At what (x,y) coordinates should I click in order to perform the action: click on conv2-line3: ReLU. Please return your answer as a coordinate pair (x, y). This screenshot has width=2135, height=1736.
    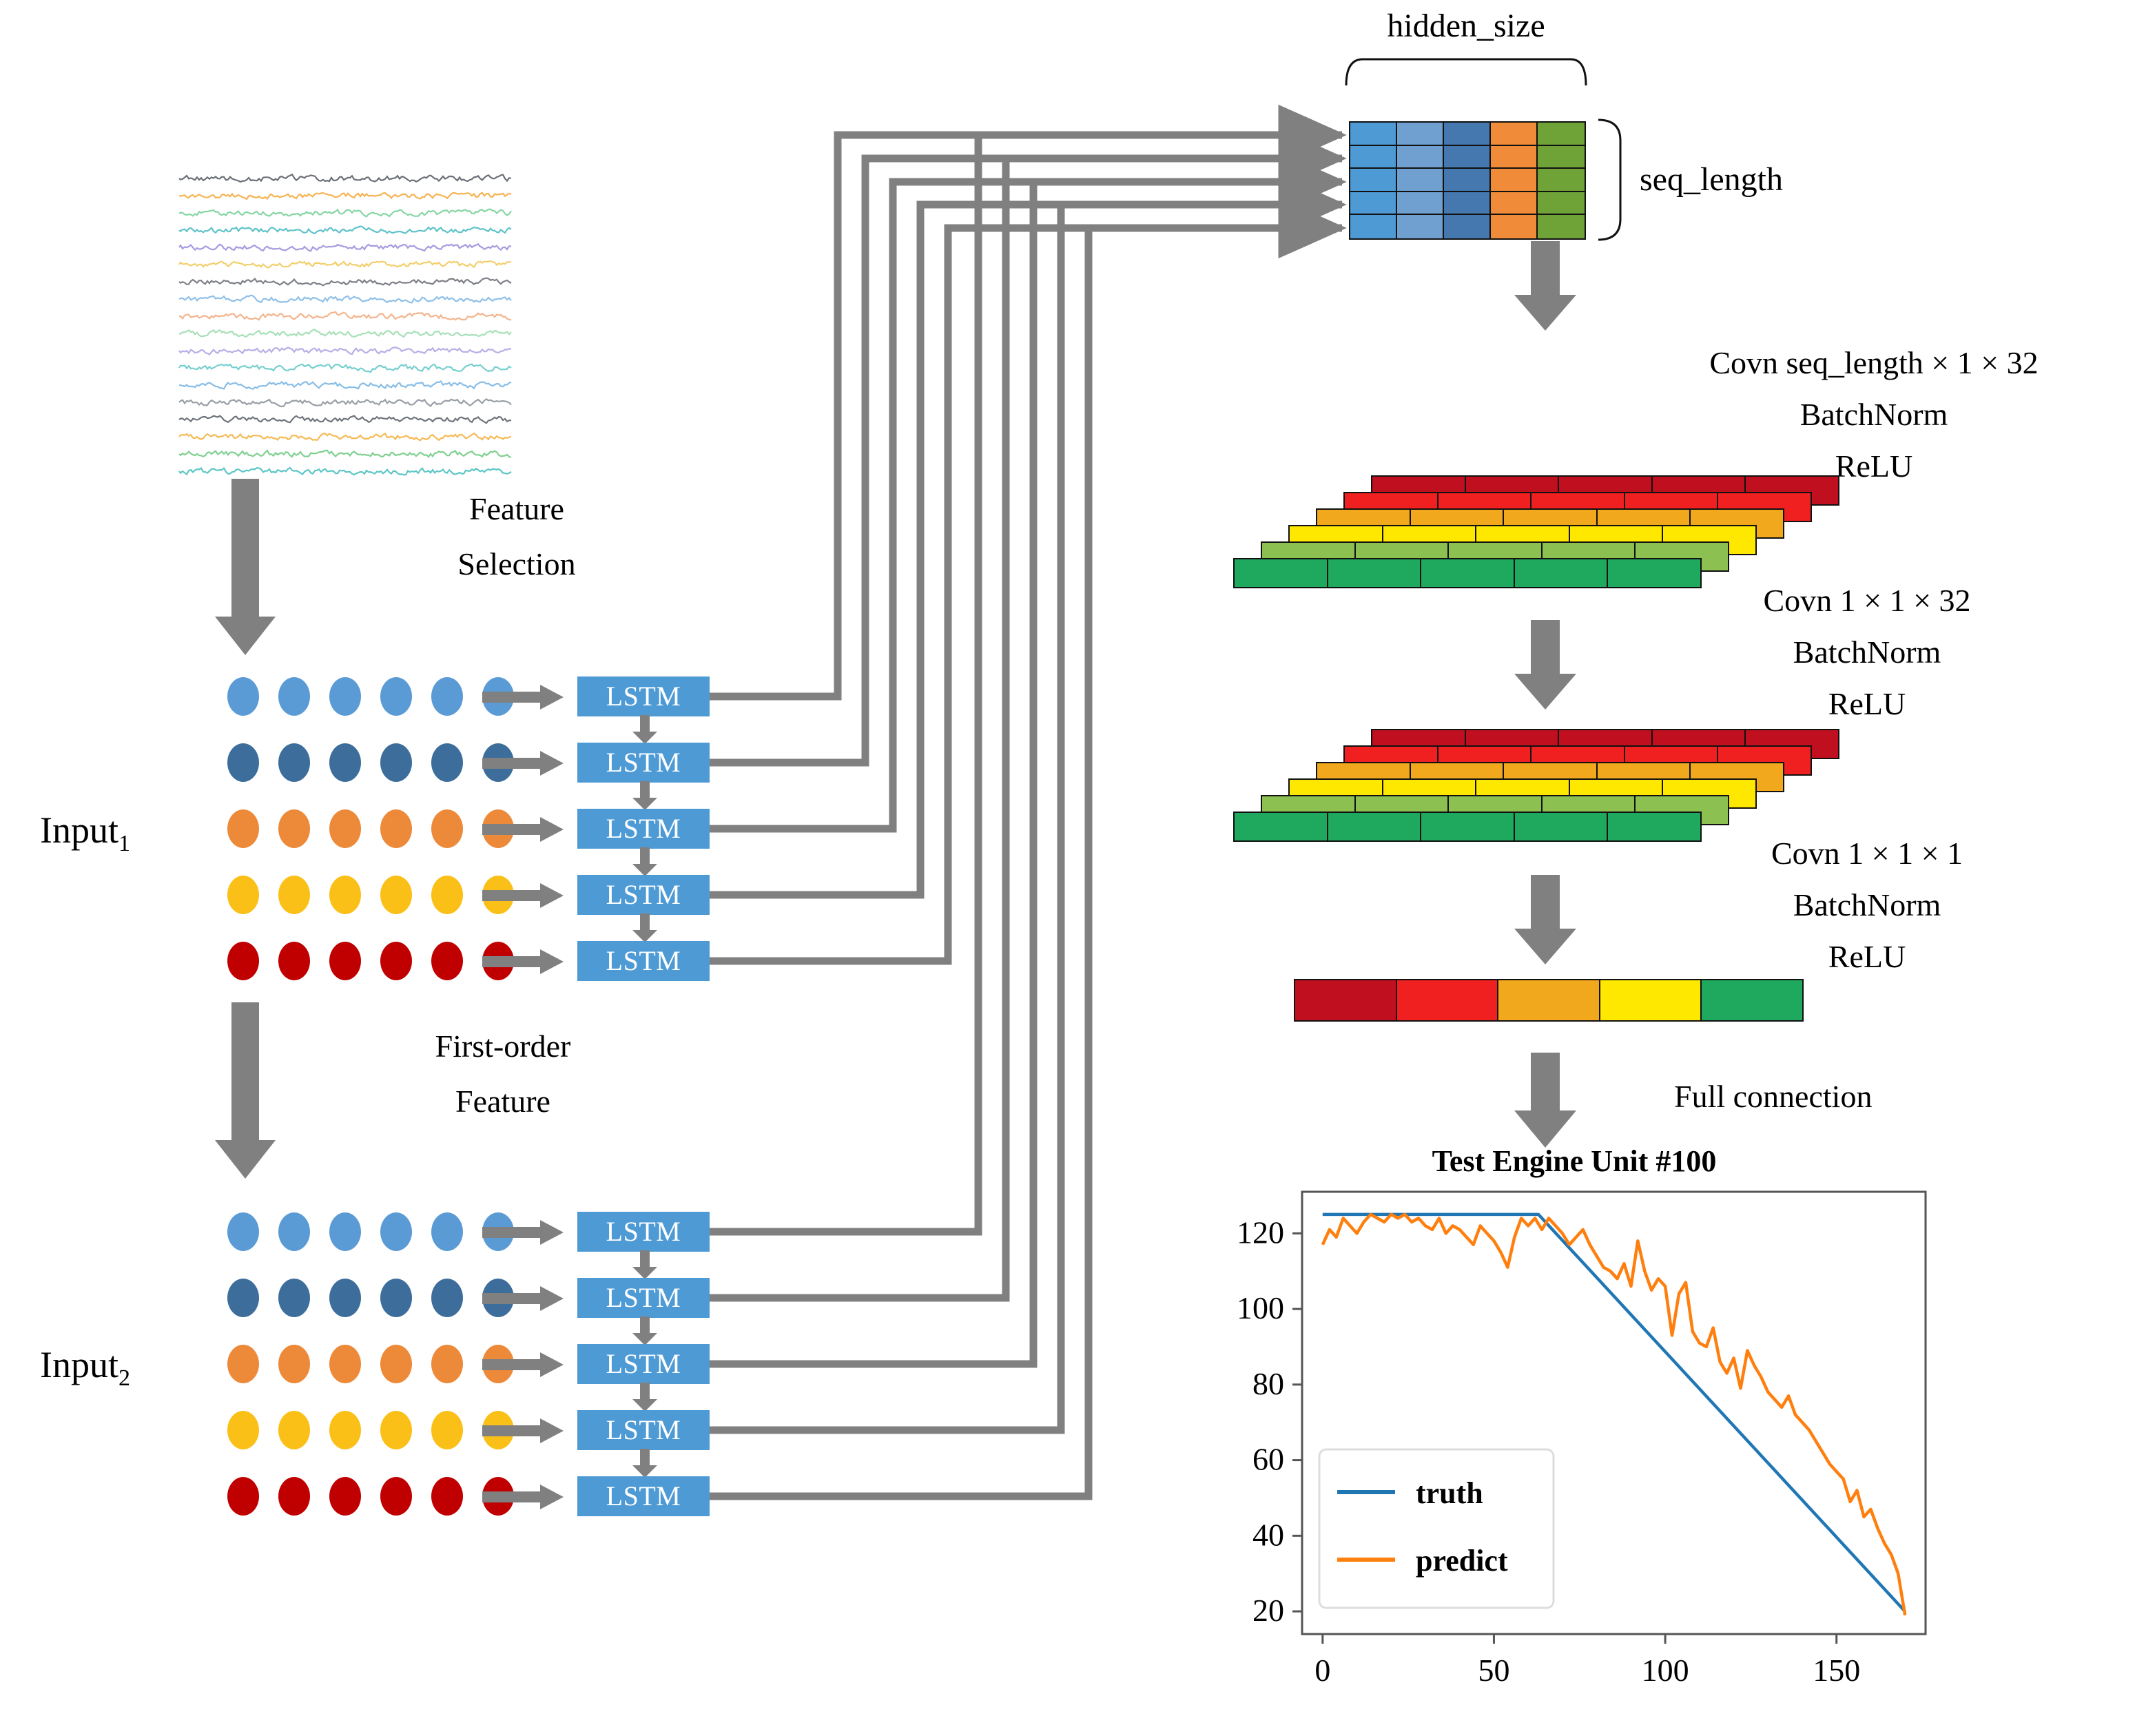
    Looking at the image, I should click on (1867, 703).